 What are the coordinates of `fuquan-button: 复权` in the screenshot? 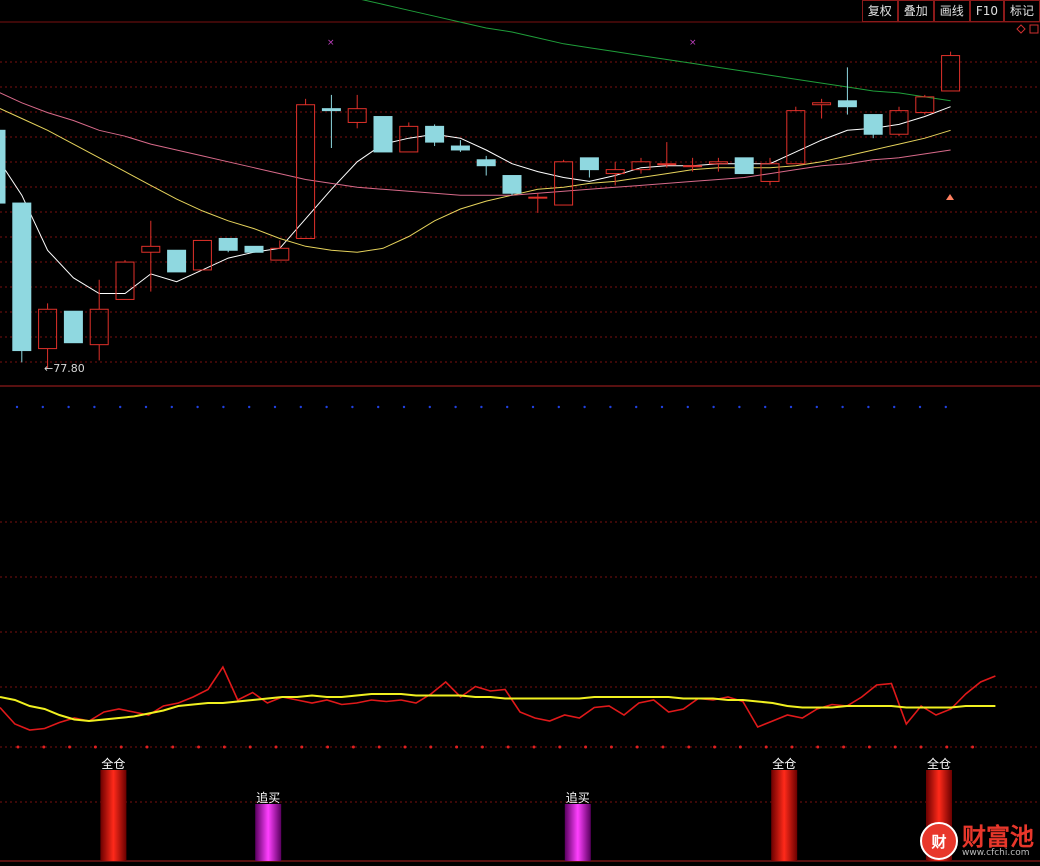 It's located at (879, 11).